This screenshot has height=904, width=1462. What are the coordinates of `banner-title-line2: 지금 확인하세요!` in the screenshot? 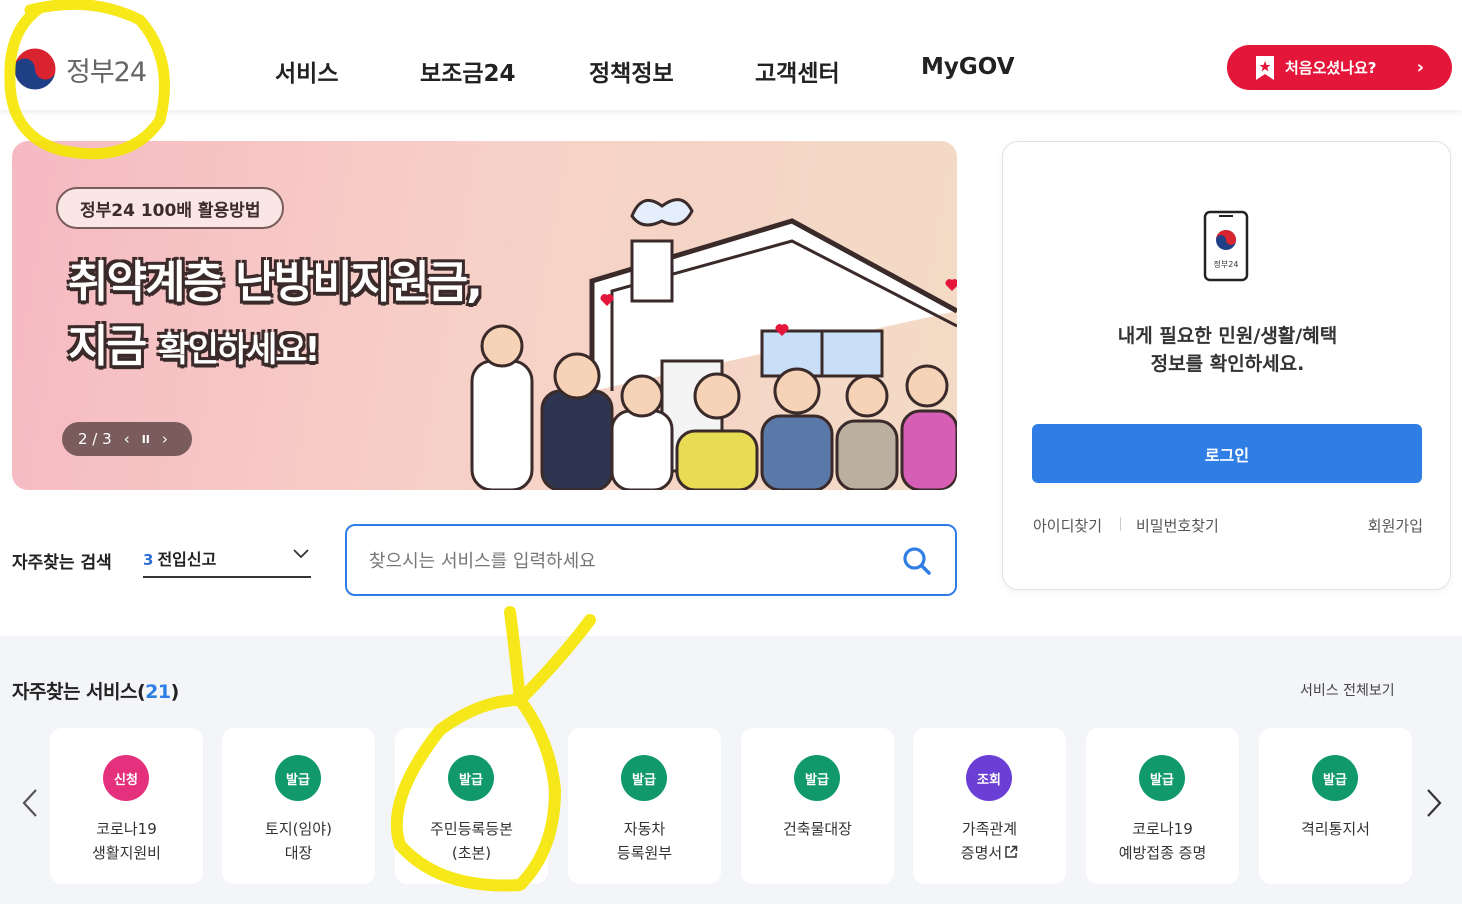 It's located at (274, 348).